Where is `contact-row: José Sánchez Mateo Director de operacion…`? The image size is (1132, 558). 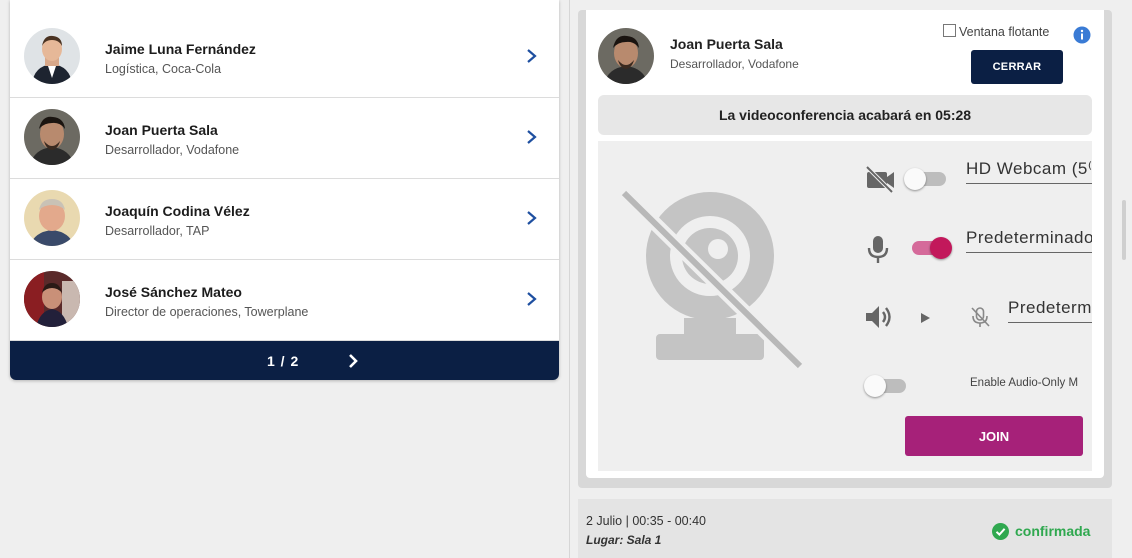
contact-row: José Sánchez Mateo Director de operacion… is located at coordinates (284, 300).